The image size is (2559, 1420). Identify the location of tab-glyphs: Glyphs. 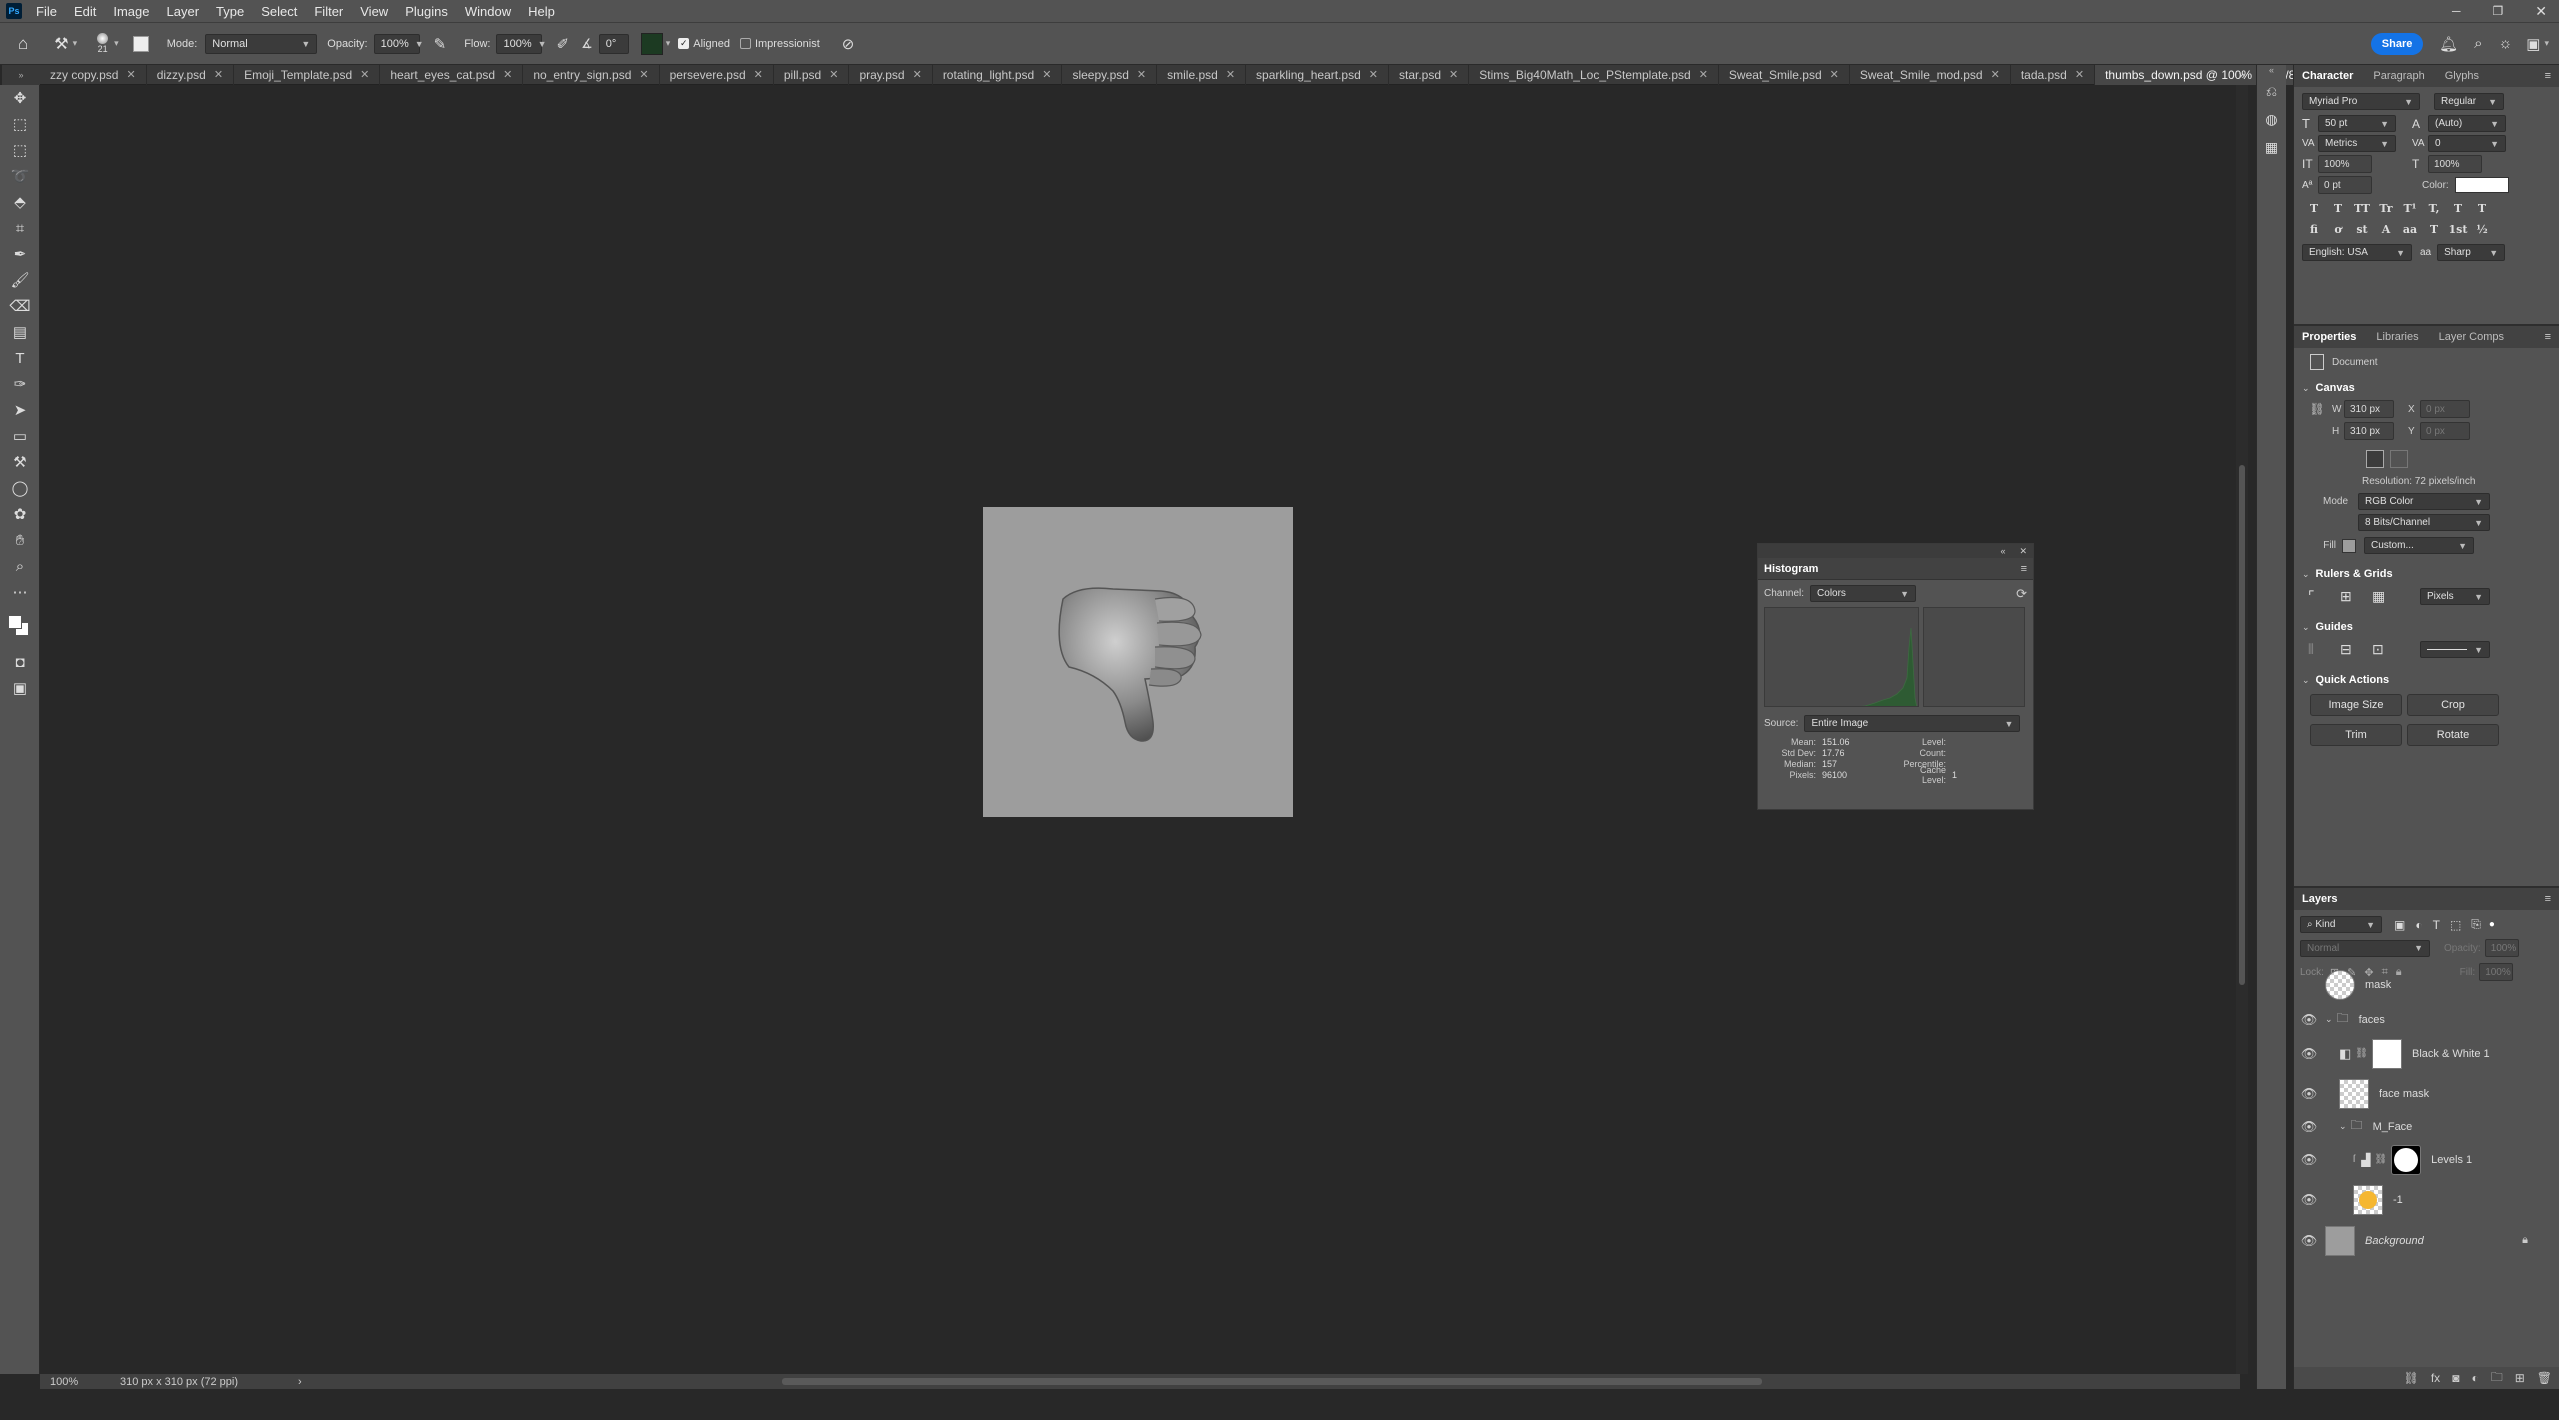
(2462, 76).